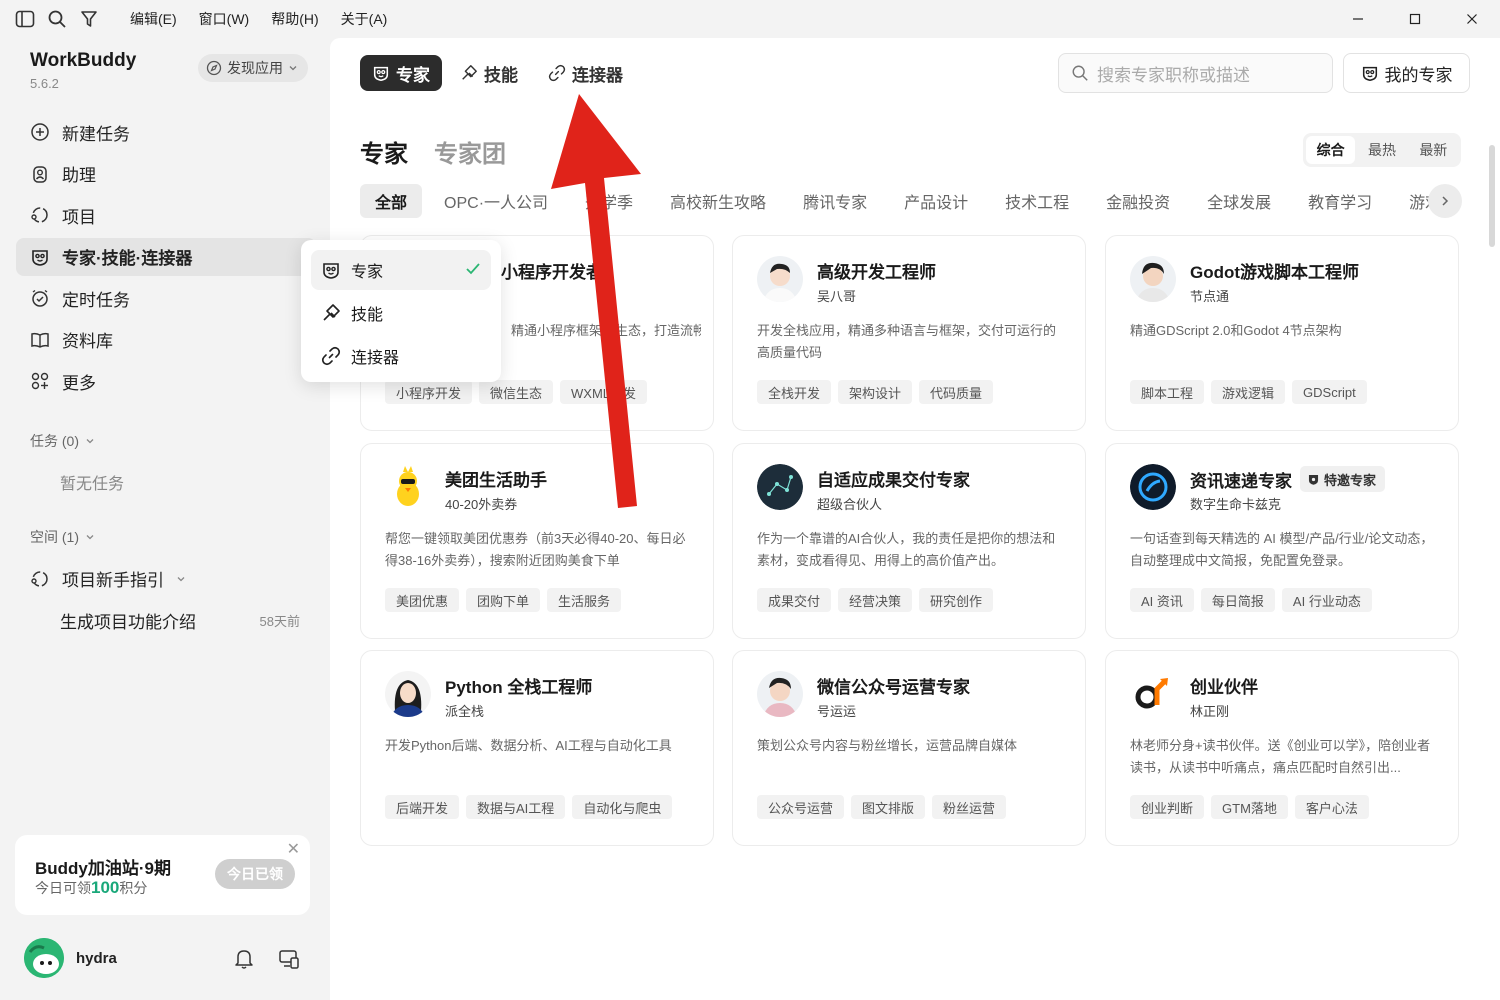 The height and width of the screenshot is (1000, 1500). What do you see at coordinates (1445, 201) in the screenshot?
I see `category-next-button` at bounding box center [1445, 201].